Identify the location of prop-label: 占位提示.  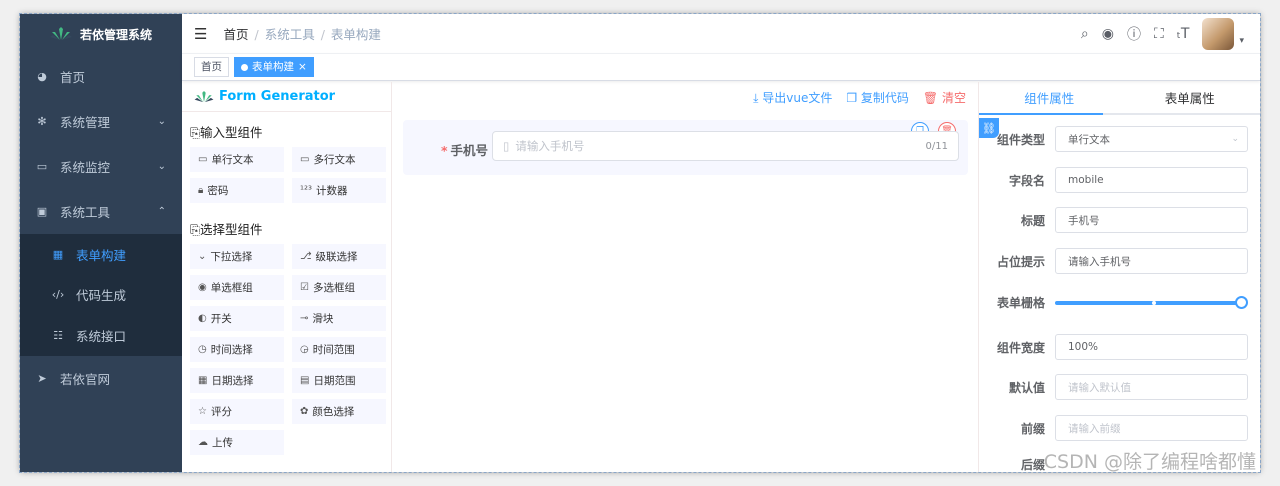
(1020, 261).